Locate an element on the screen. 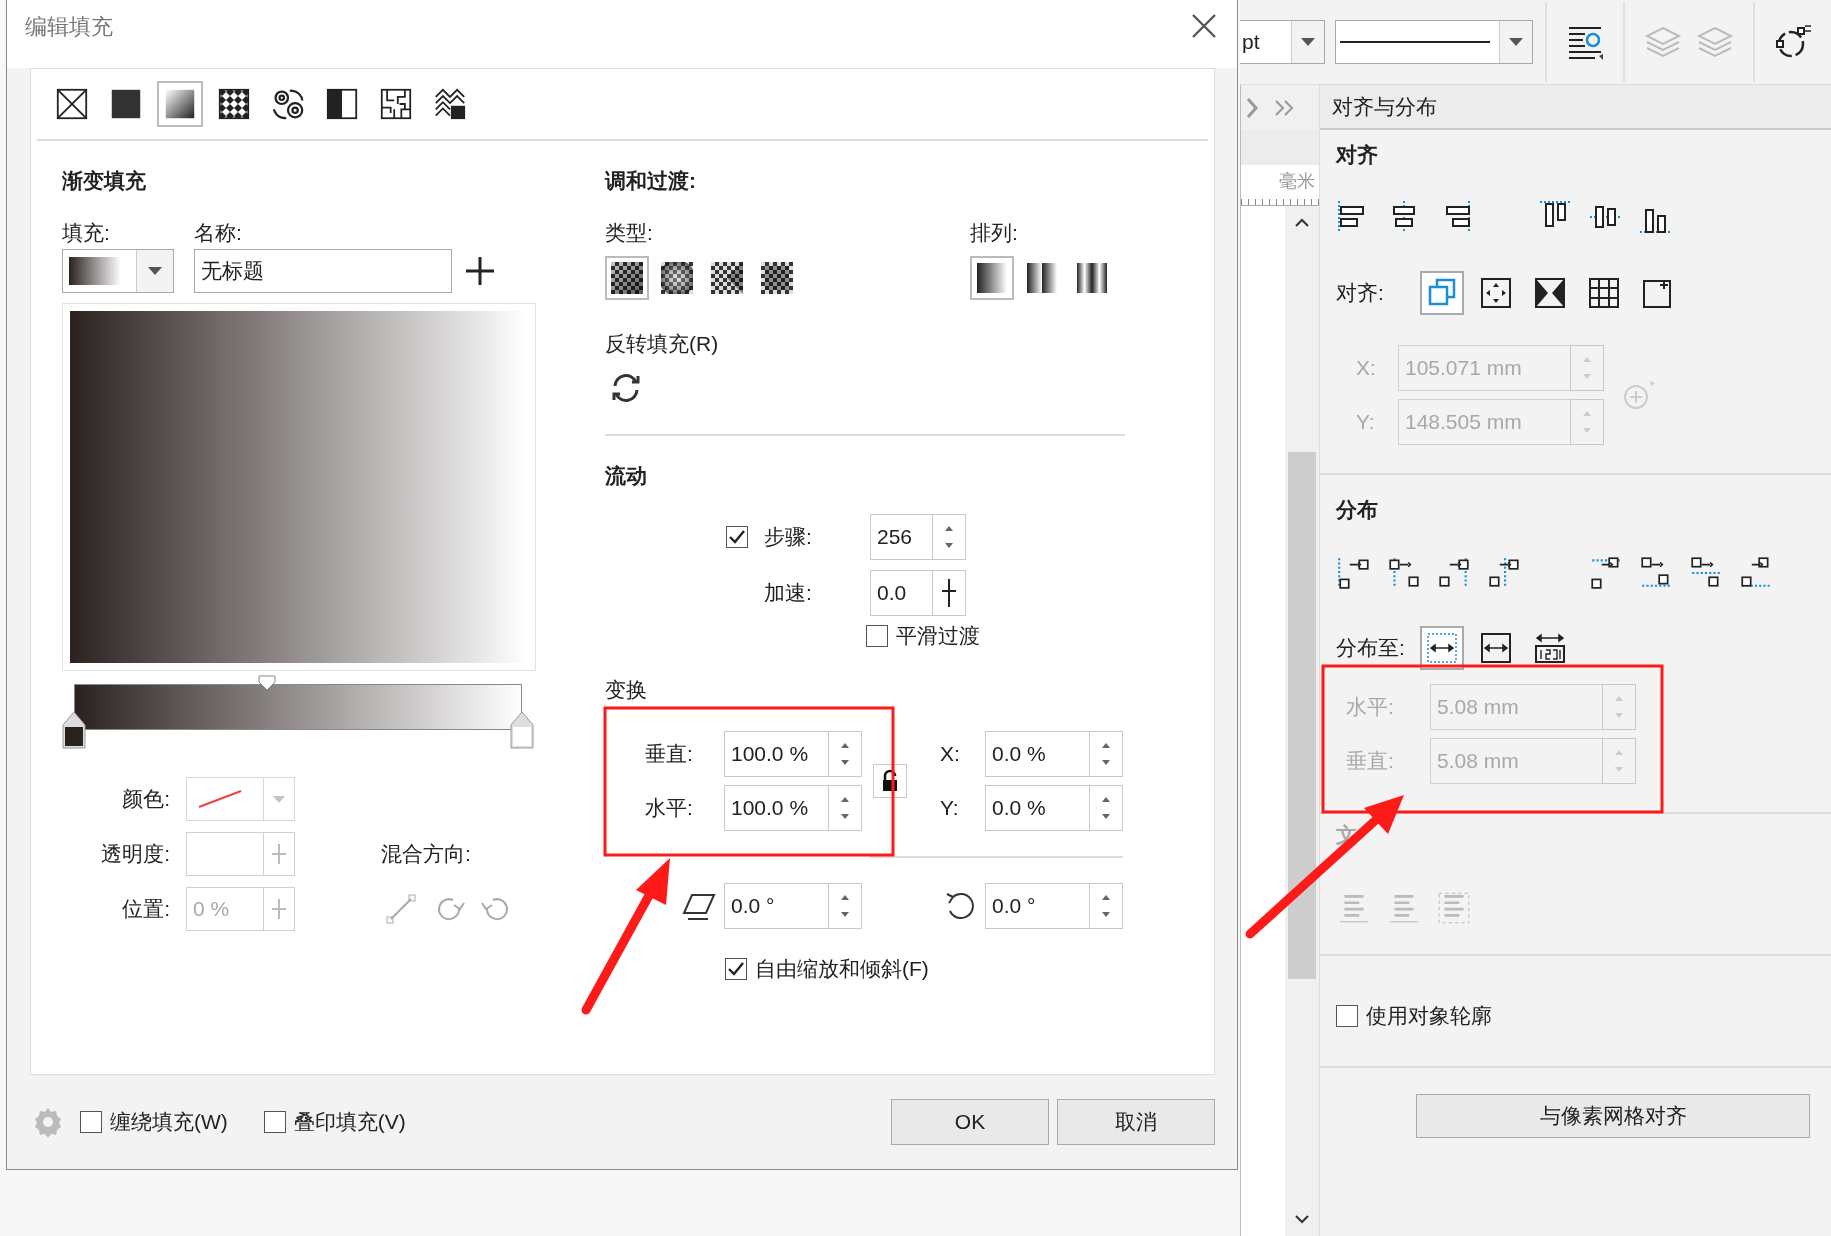  vertical-scale-field: 100.0 % is located at coordinates (776, 754).